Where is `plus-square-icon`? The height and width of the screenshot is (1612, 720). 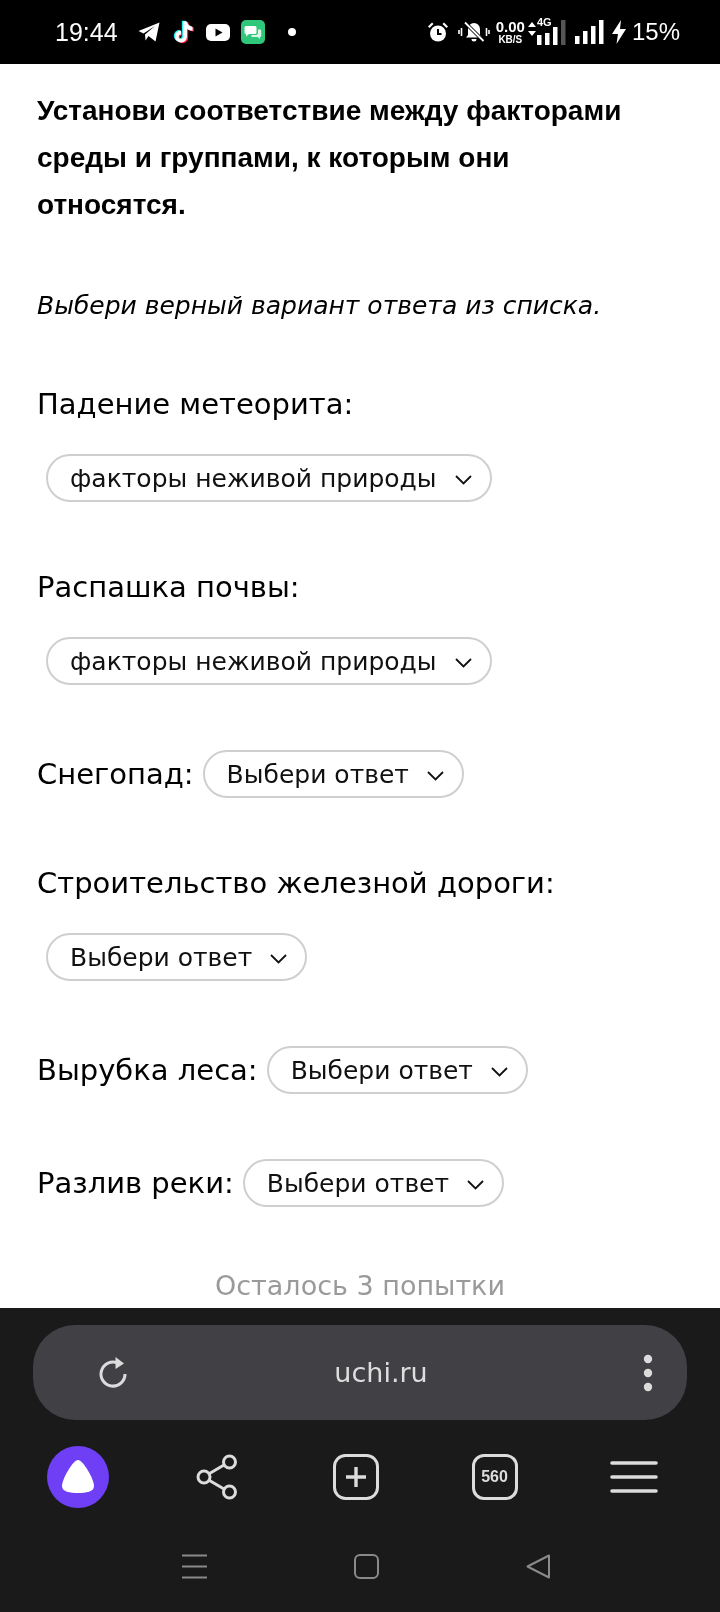
plus-square-icon is located at coordinates (355, 1477).